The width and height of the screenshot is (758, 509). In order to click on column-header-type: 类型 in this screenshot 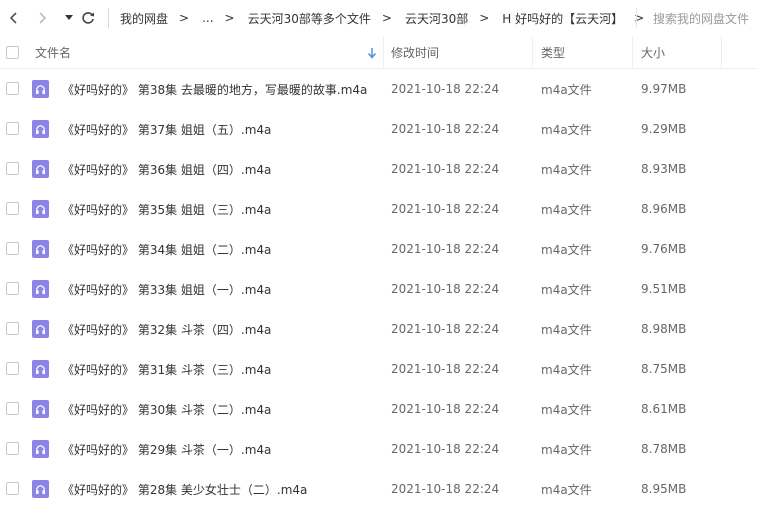, I will do `click(553, 52)`.